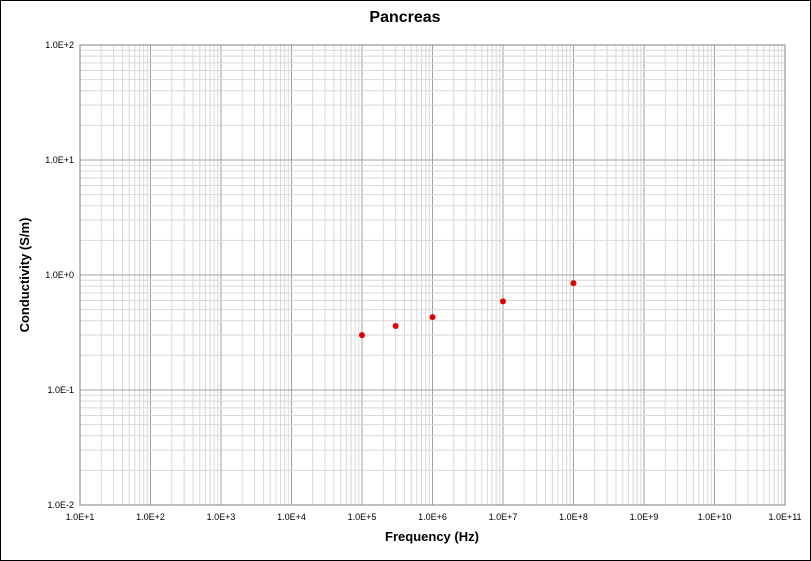 The width and height of the screenshot is (811, 561). Describe the element at coordinates (59, 45) in the screenshot. I see `y-tick-label: 1.0E+2` at that location.